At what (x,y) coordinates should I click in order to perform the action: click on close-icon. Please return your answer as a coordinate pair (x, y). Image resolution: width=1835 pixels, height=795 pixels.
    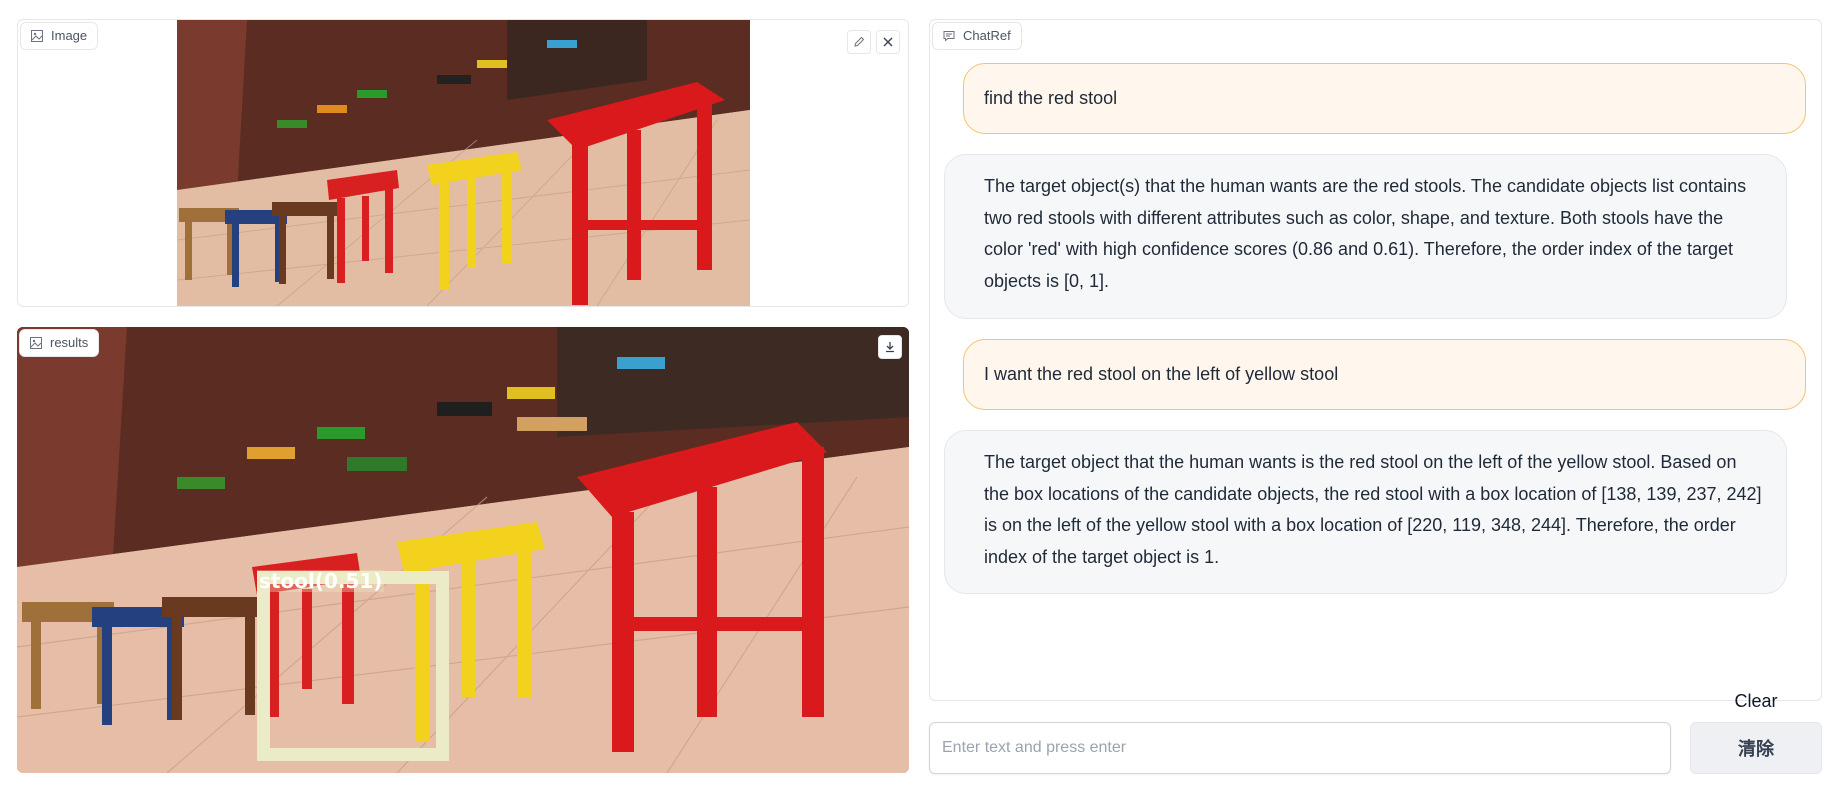
    Looking at the image, I should click on (888, 42).